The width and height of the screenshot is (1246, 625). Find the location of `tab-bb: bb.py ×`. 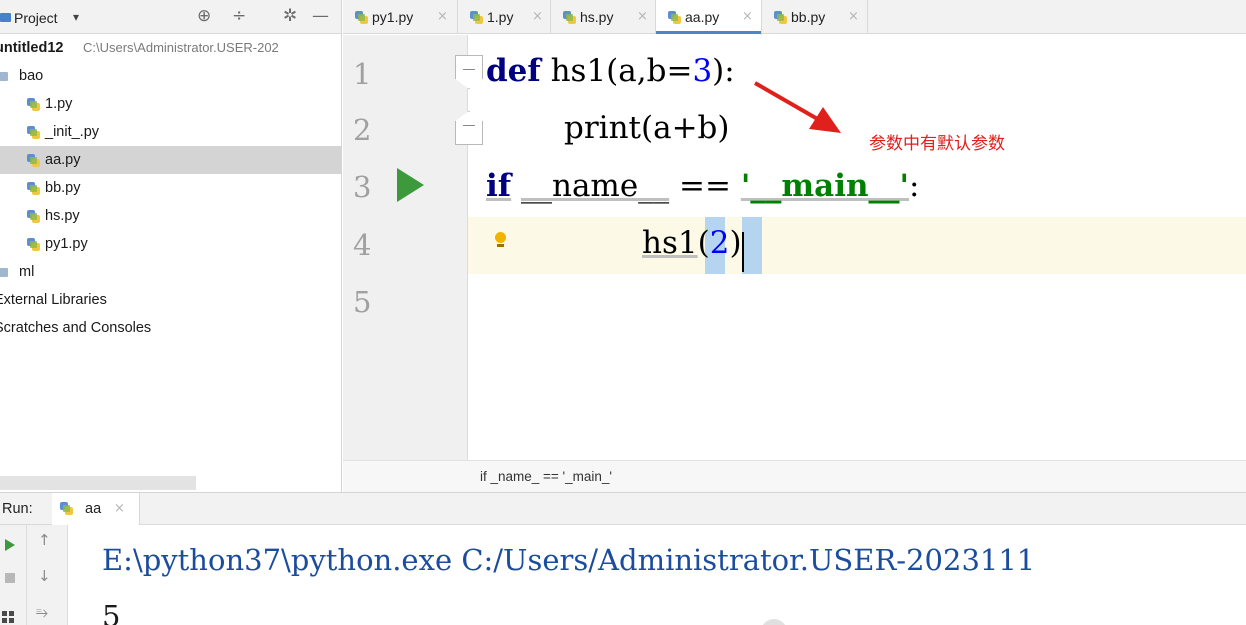

tab-bb: bb.py × is located at coordinates (815, 17).